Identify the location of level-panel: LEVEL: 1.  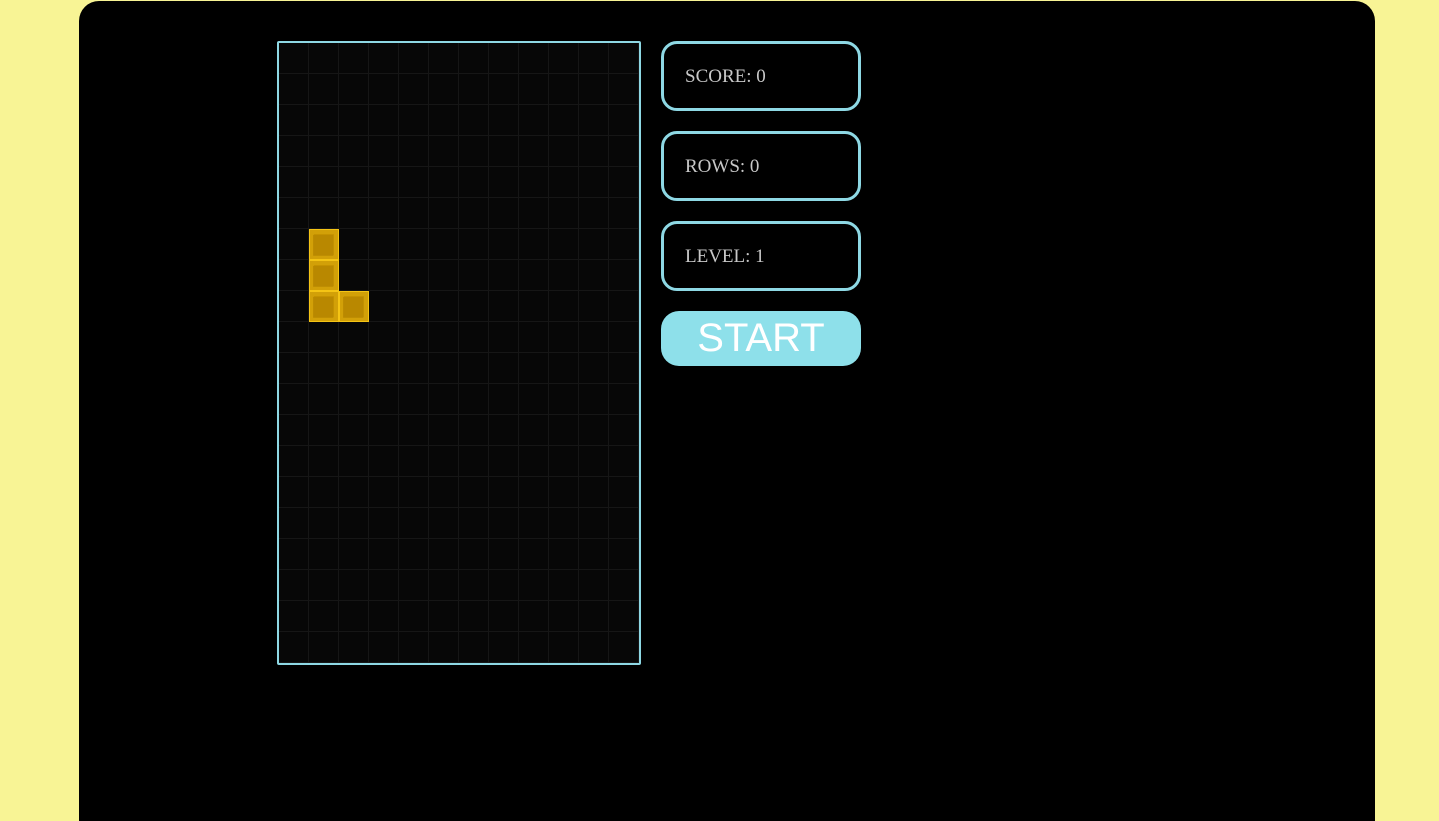
(761, 256).